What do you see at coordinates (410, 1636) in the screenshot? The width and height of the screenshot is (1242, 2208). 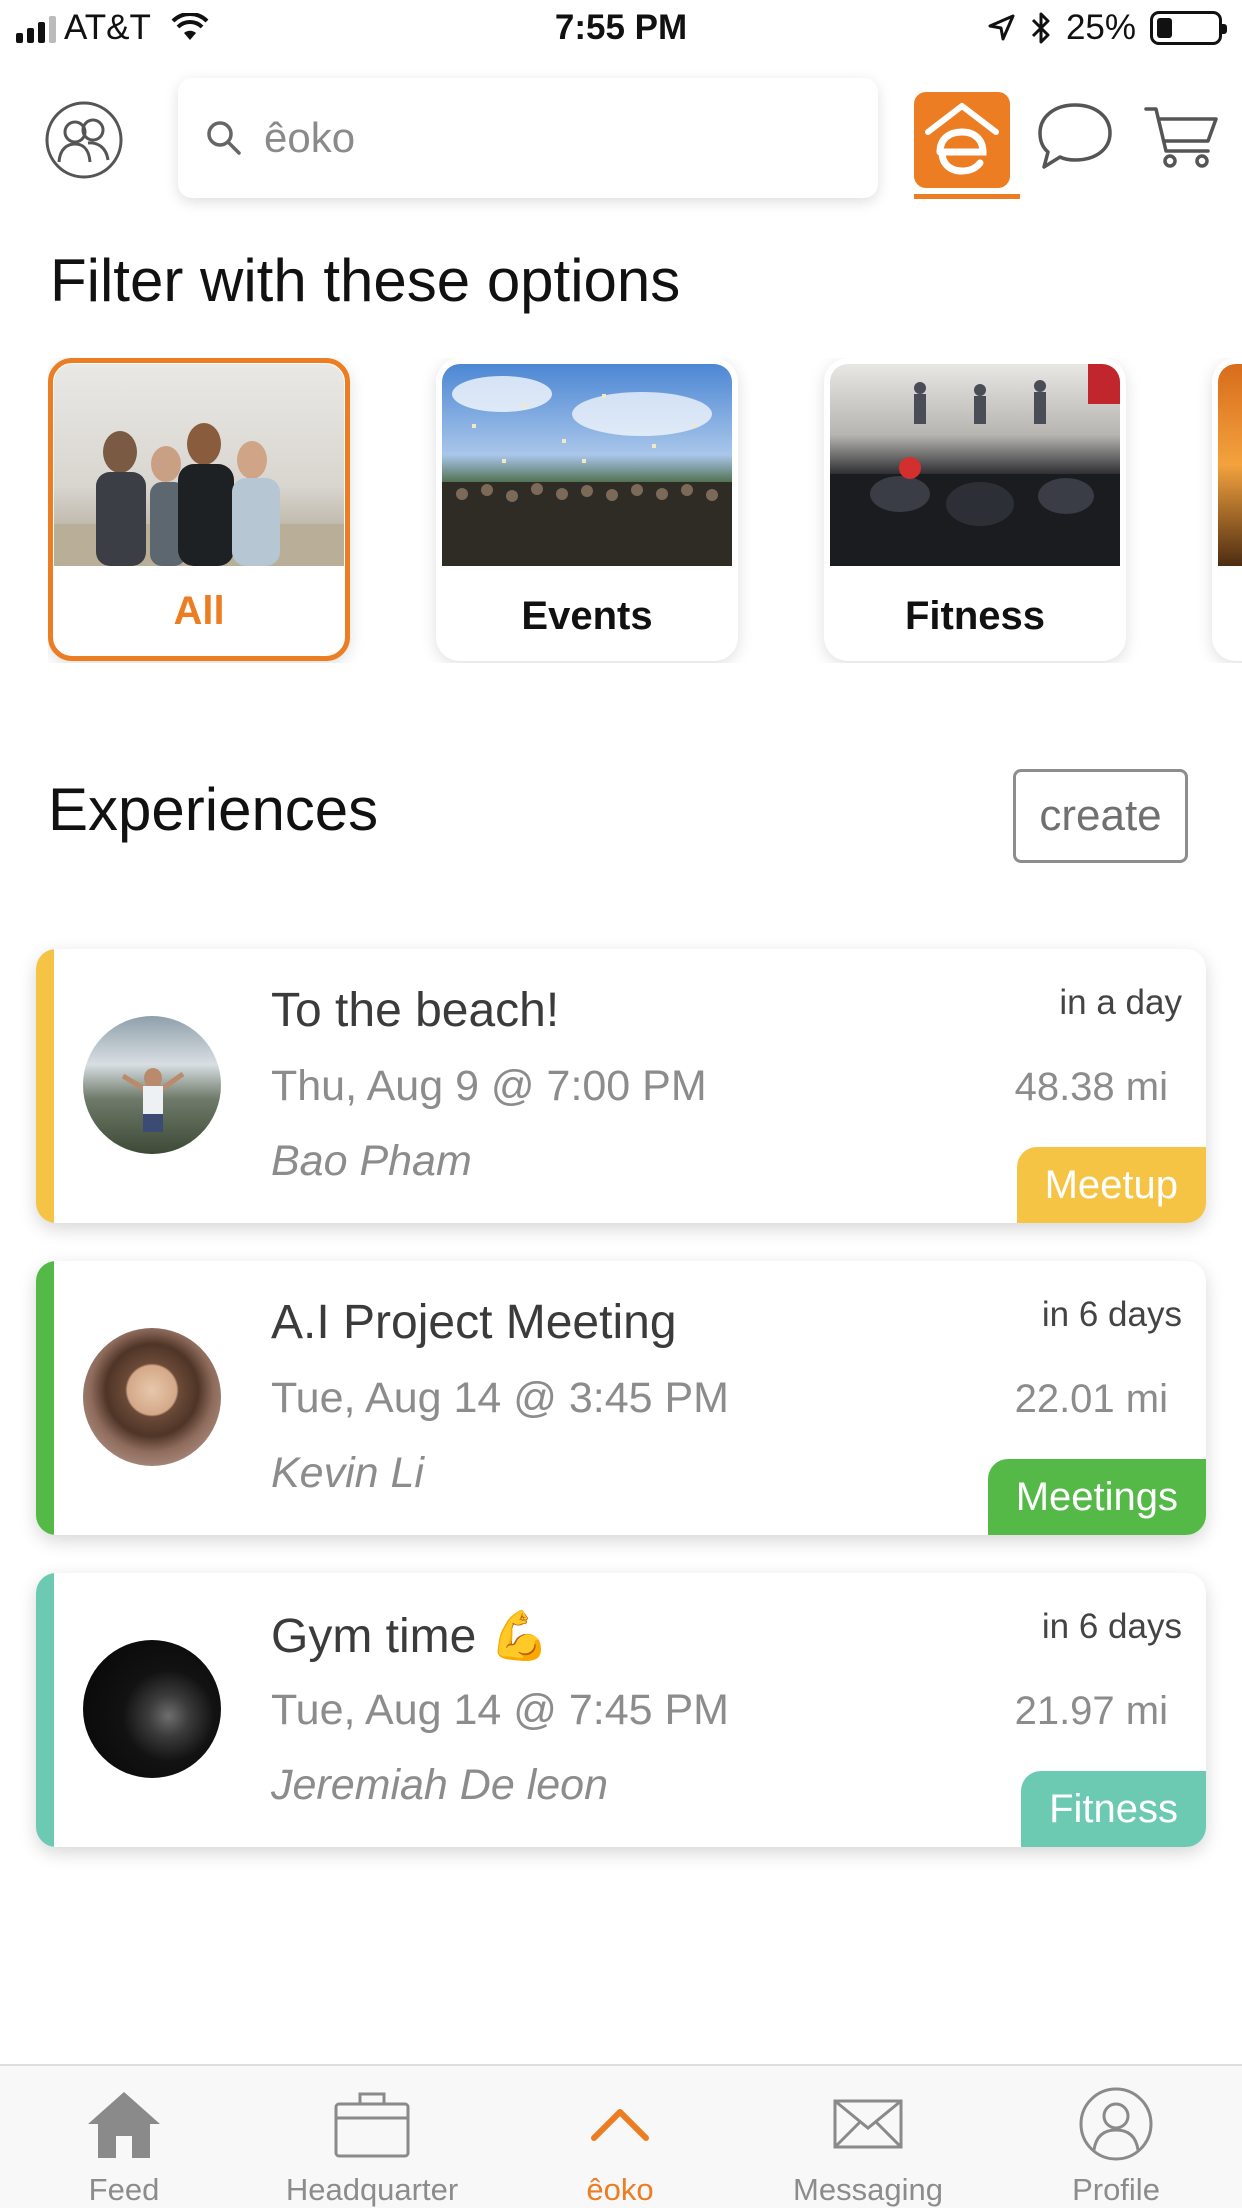 I see `experience-title: Gym time 💪` at bounding box center [410, 1636].